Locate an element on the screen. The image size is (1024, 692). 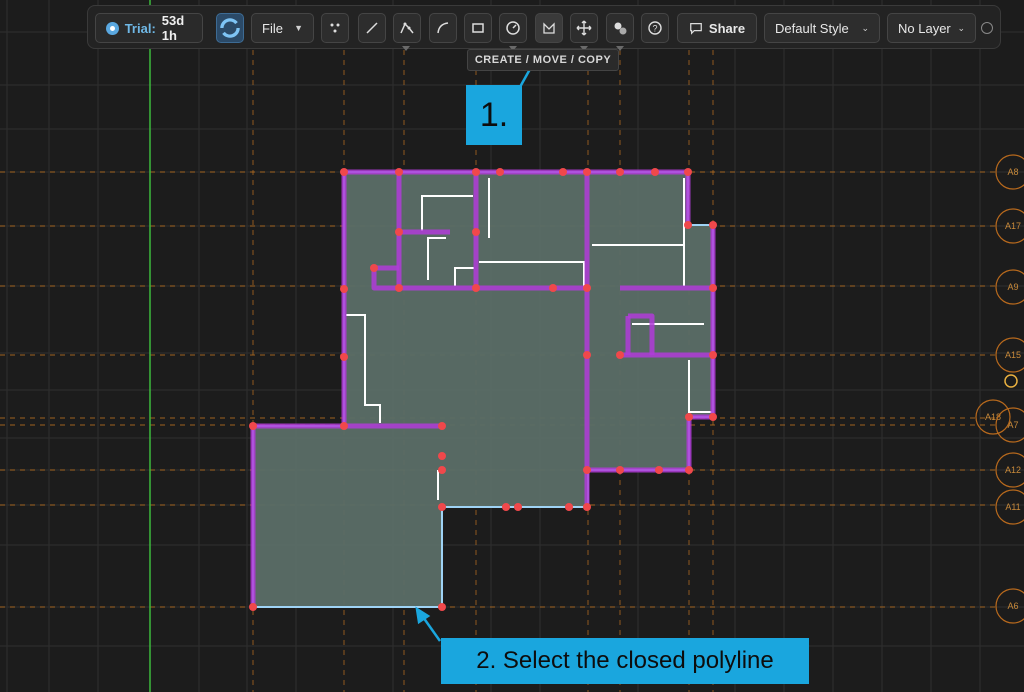
polyline-tool-button is located at coordinates (407, 28).